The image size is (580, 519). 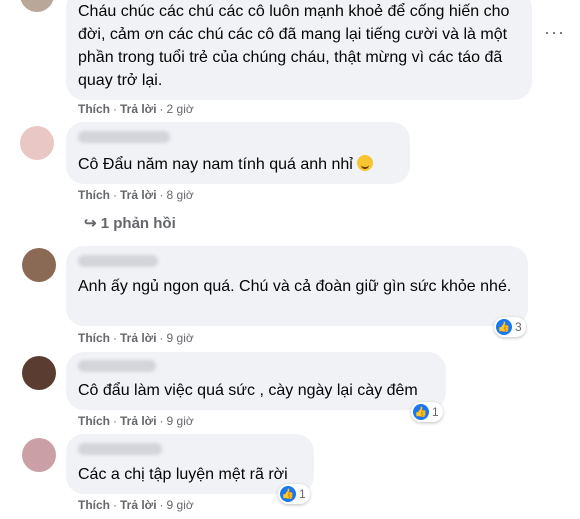 I want to click on comment-actions: Thích · Trả lời · 2 giờ, so click(x=136, y=109).